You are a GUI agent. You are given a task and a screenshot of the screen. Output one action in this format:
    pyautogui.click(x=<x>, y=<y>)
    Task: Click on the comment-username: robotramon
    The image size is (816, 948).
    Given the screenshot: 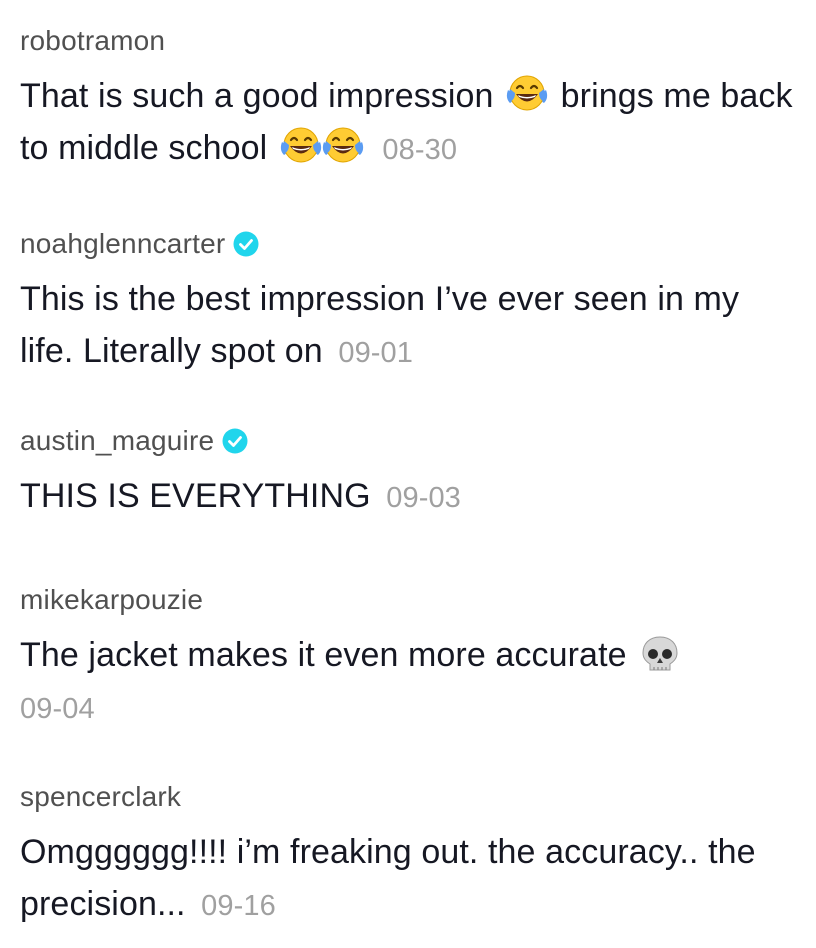 What is the action you would take?
    pyautogui.click(x=410, y=41)
    